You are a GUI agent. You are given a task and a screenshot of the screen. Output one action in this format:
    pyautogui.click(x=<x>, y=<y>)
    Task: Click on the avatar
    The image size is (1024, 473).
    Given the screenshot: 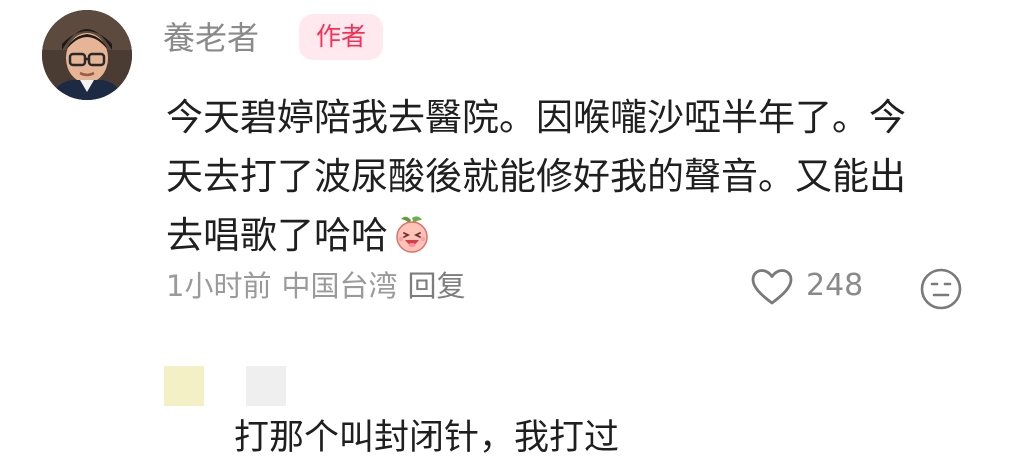 What is the action you would take?
    pyautogui.click(x=87, y=55)
    